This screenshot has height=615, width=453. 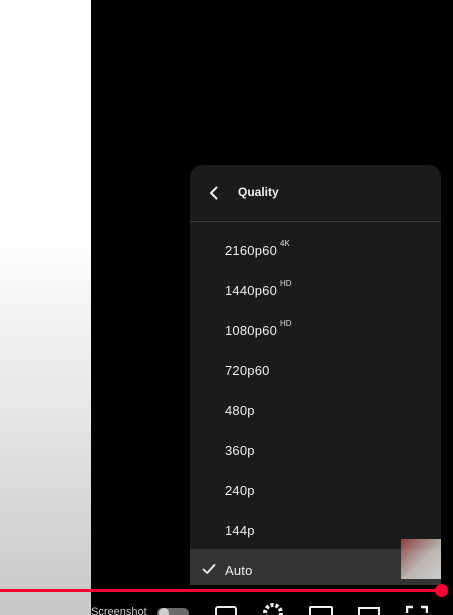 I want to click on quality-option-360p: 360p, so click(x=315, y=449).